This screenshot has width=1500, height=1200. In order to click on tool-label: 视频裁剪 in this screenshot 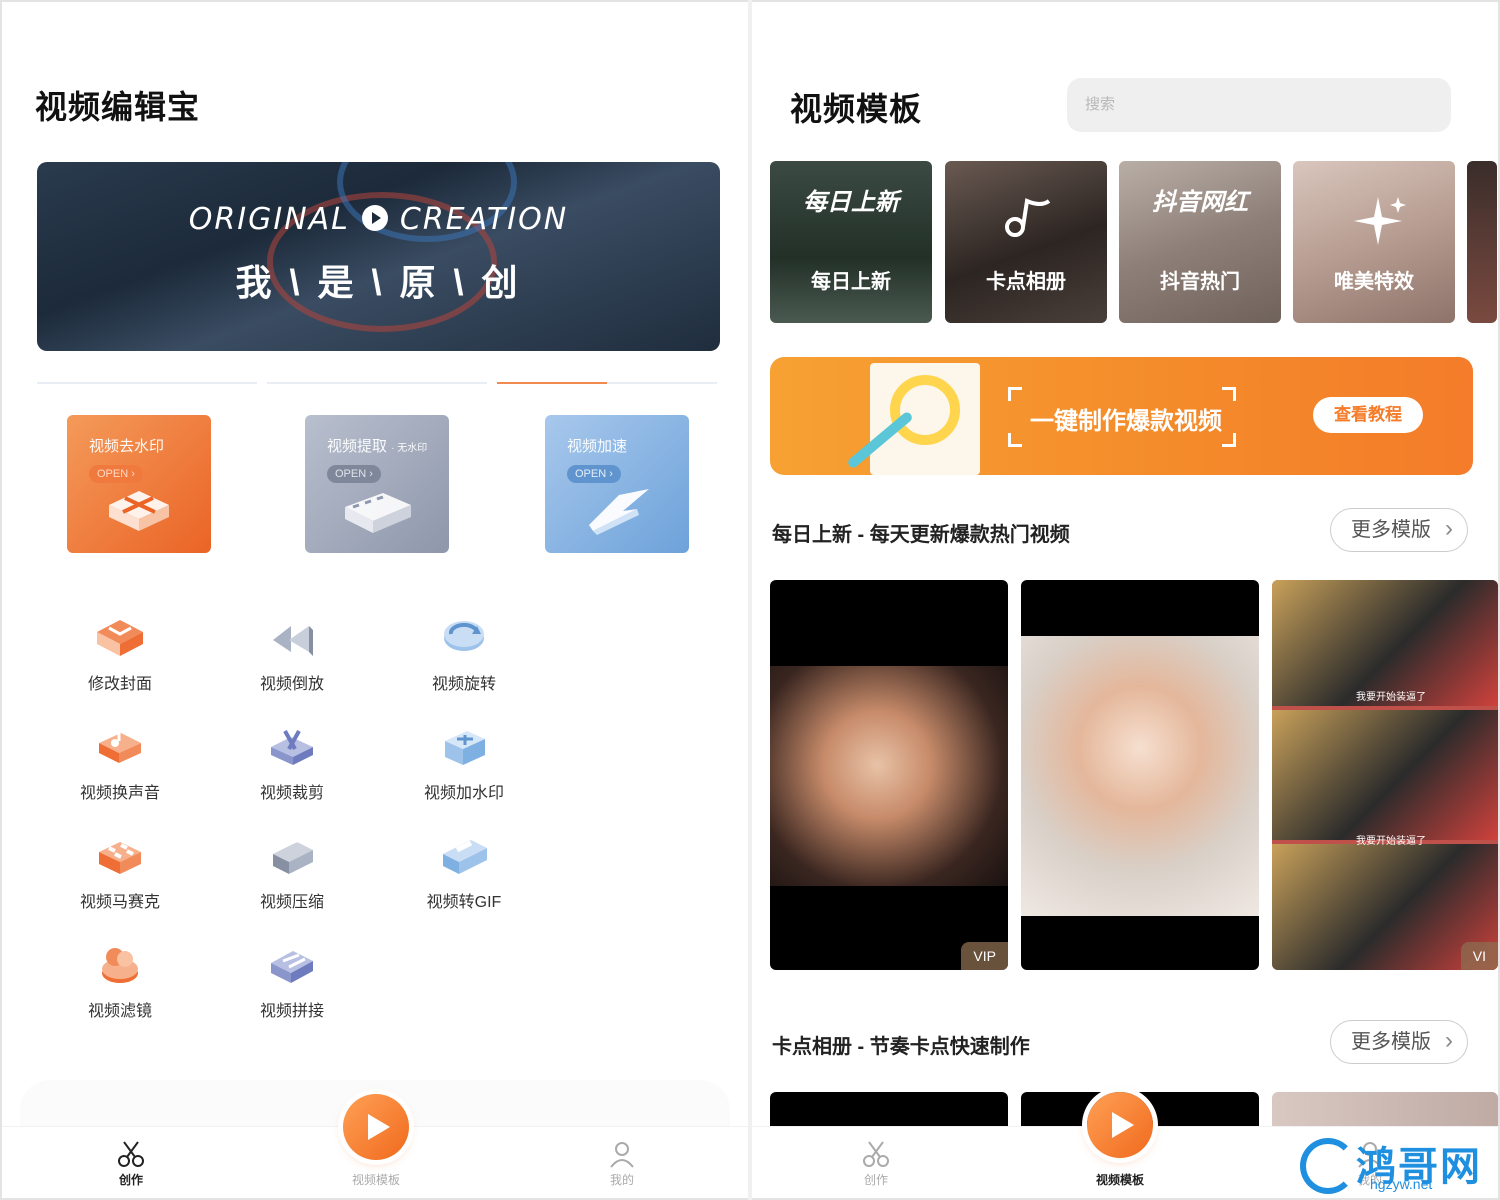, I will do `click(291, 793)`.